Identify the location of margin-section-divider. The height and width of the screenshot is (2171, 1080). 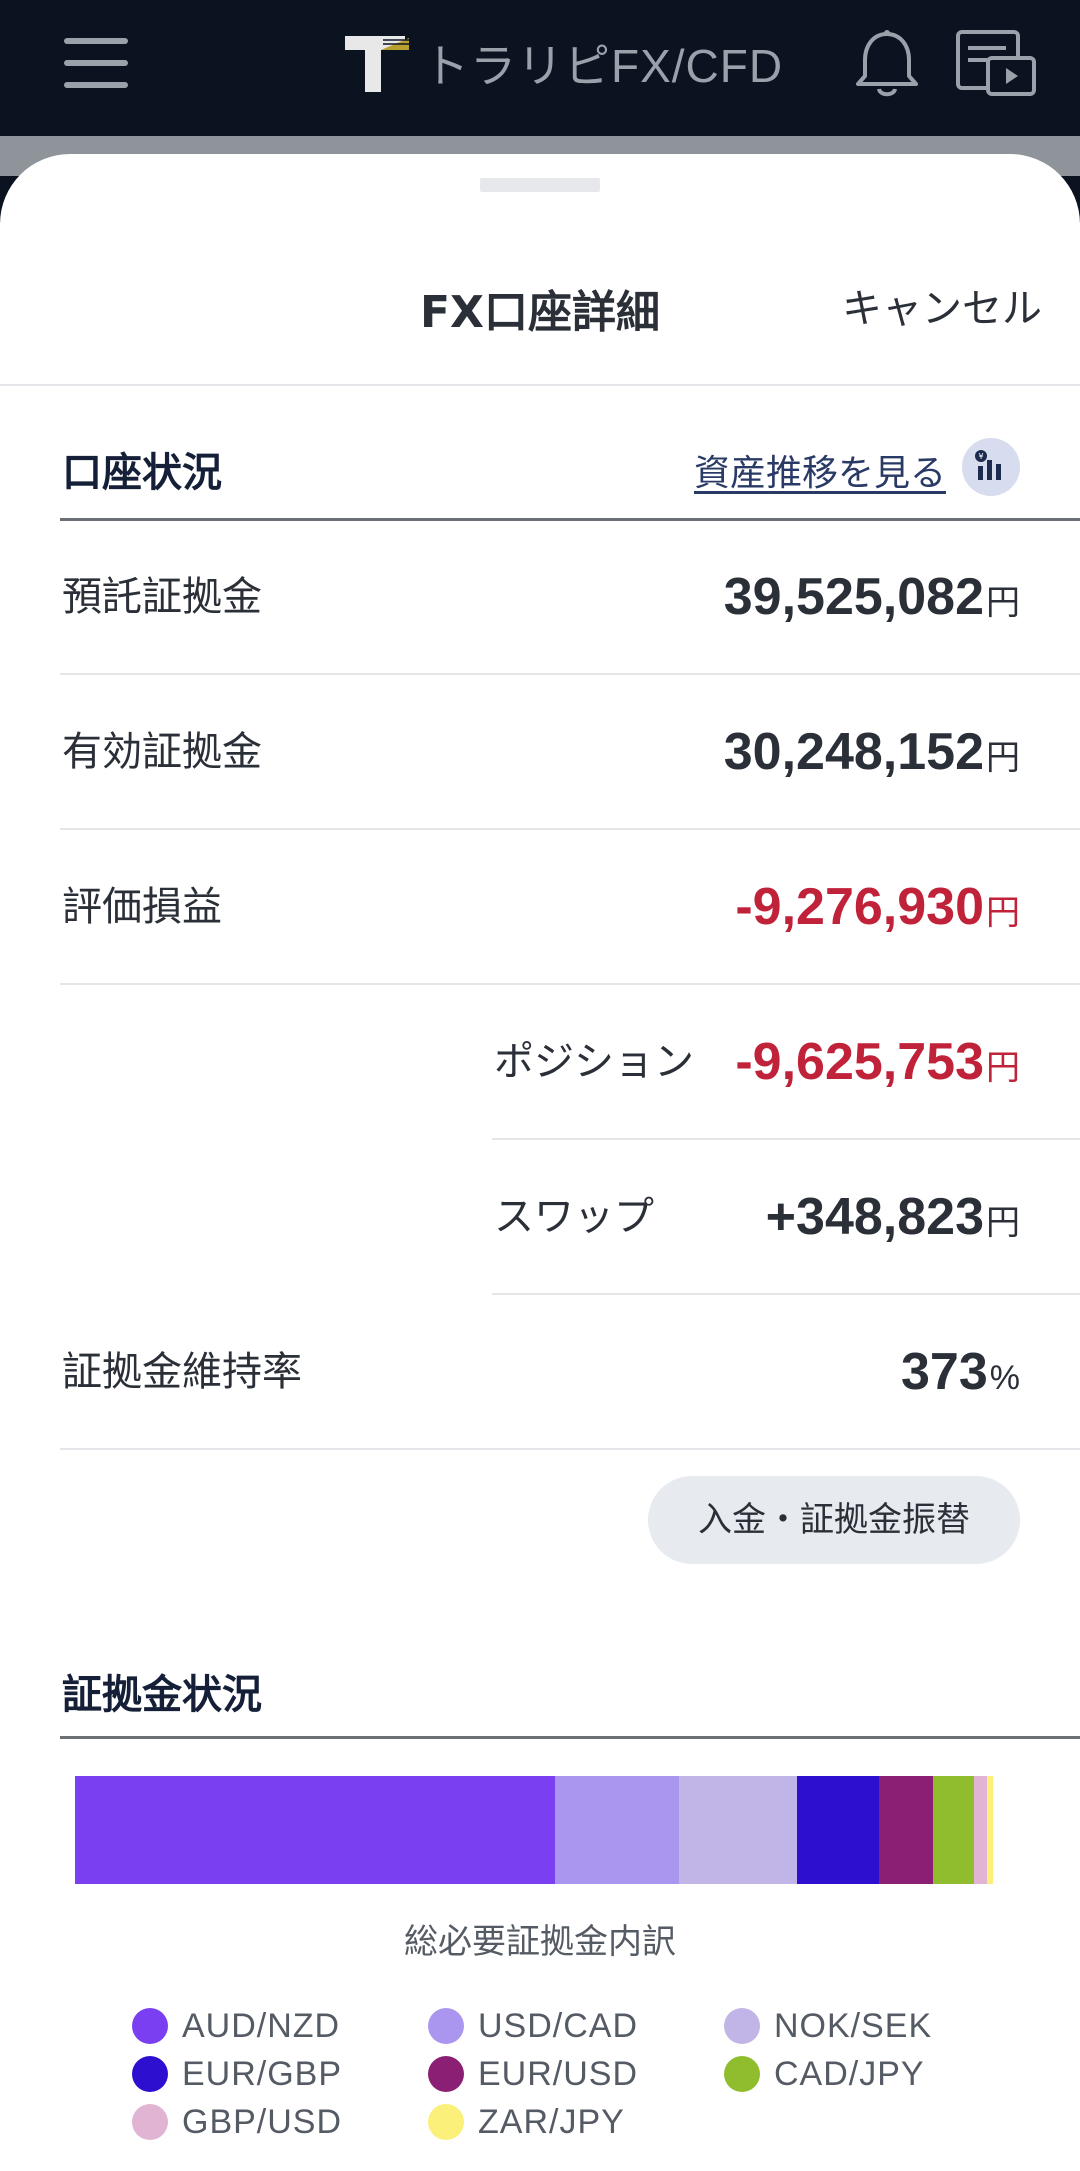
(570, 1737).